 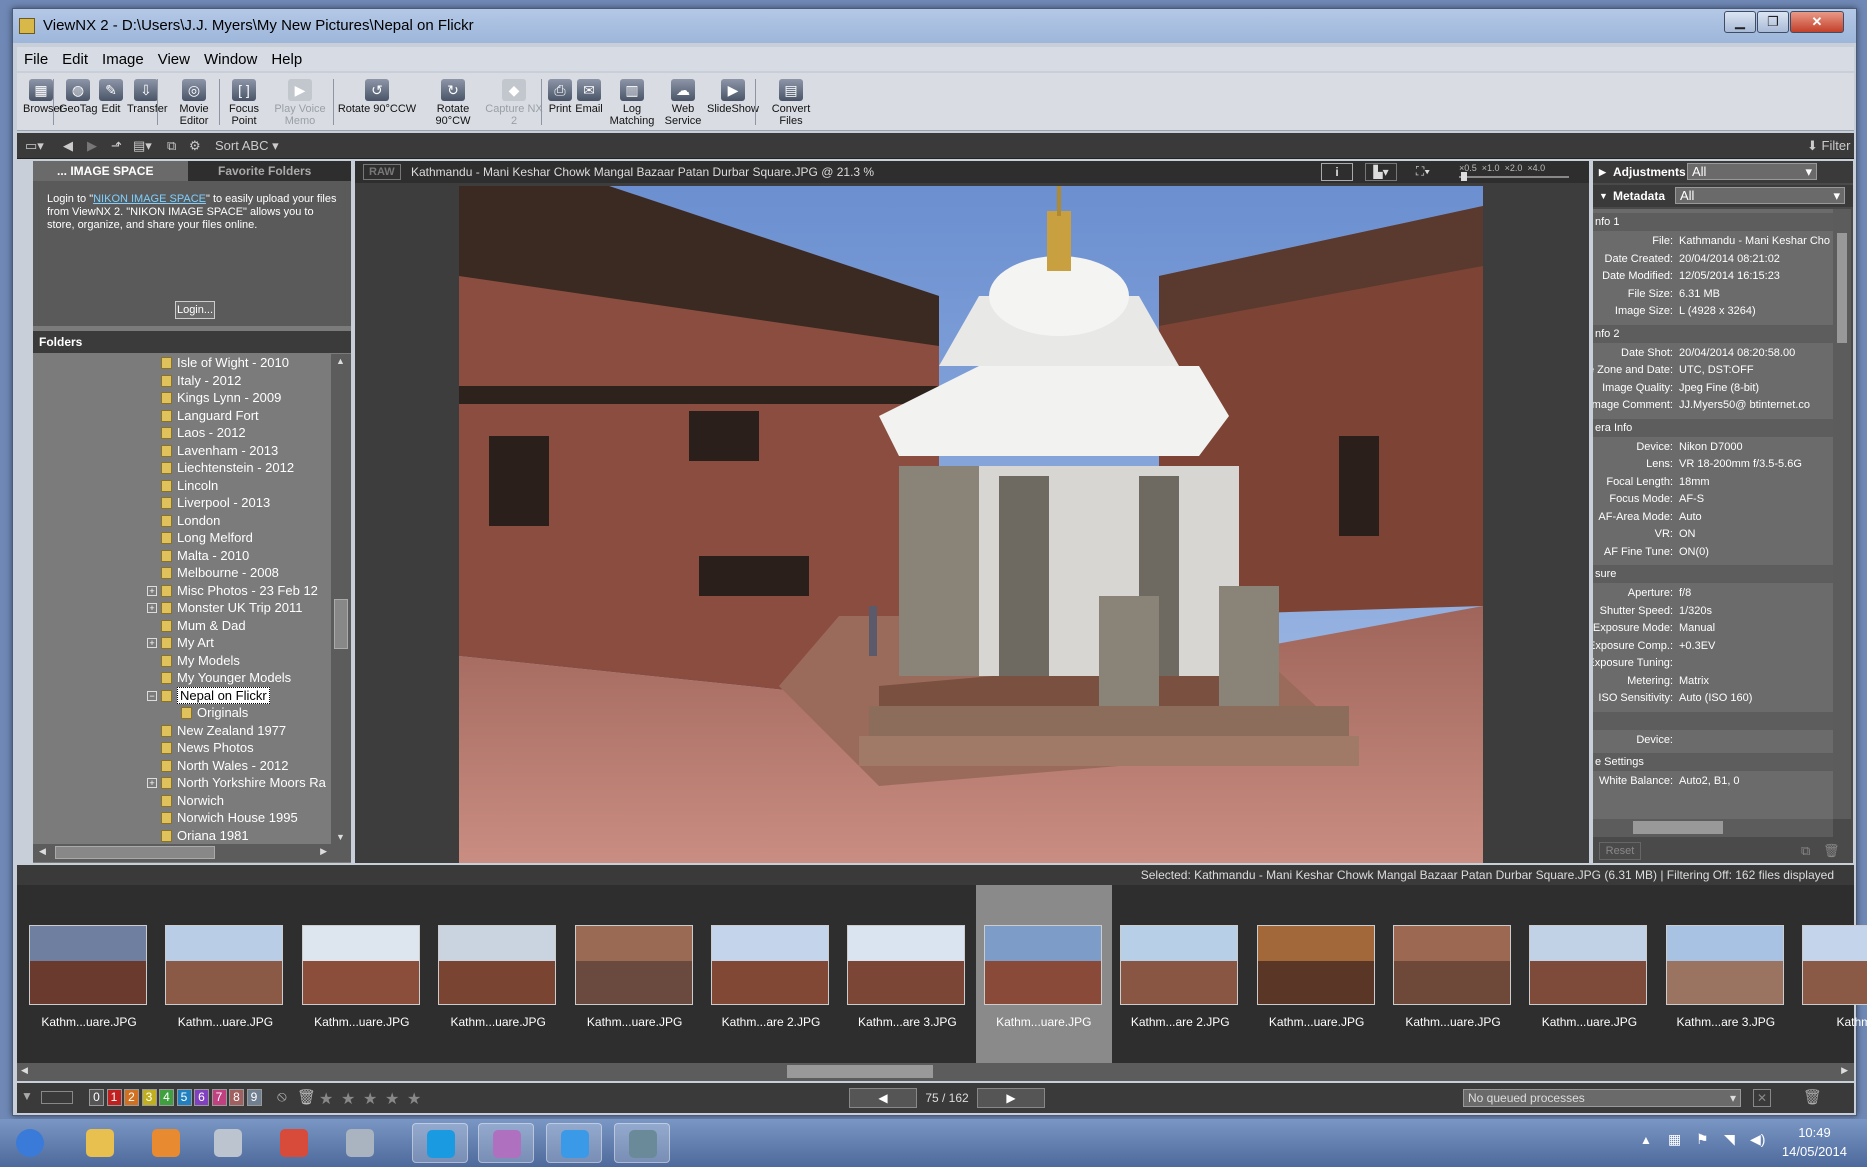 I want to click on toolbar-focus-point-button: [ ] Focus Point, so click(x=244, y=102).